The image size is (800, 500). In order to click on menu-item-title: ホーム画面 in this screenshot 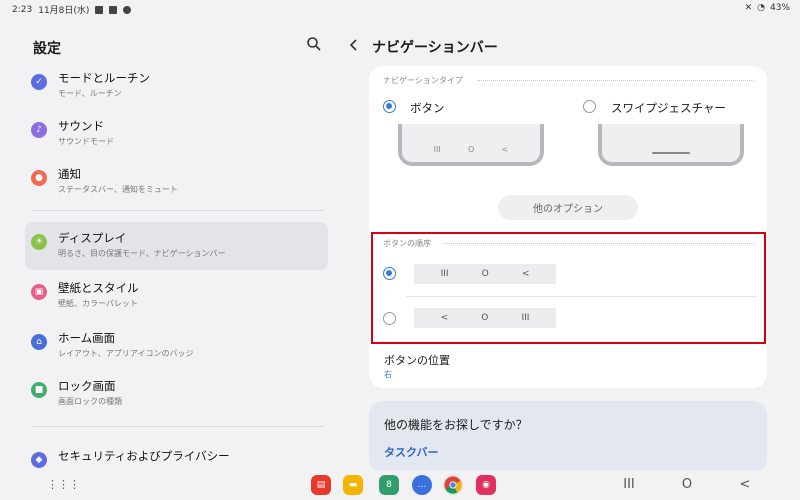, I will do `click(87, 338)`.